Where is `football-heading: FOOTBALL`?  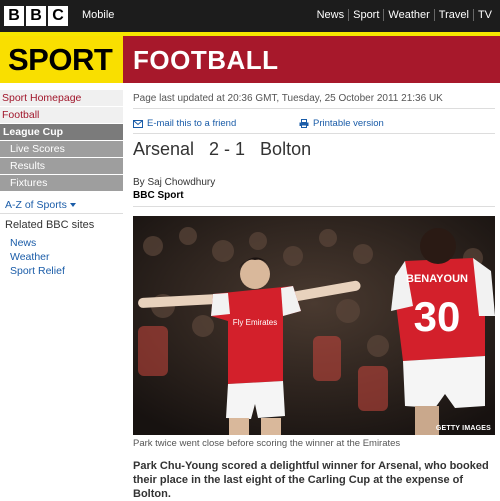 football-heading: FOOTBALL is located at coordinates (206, 60).